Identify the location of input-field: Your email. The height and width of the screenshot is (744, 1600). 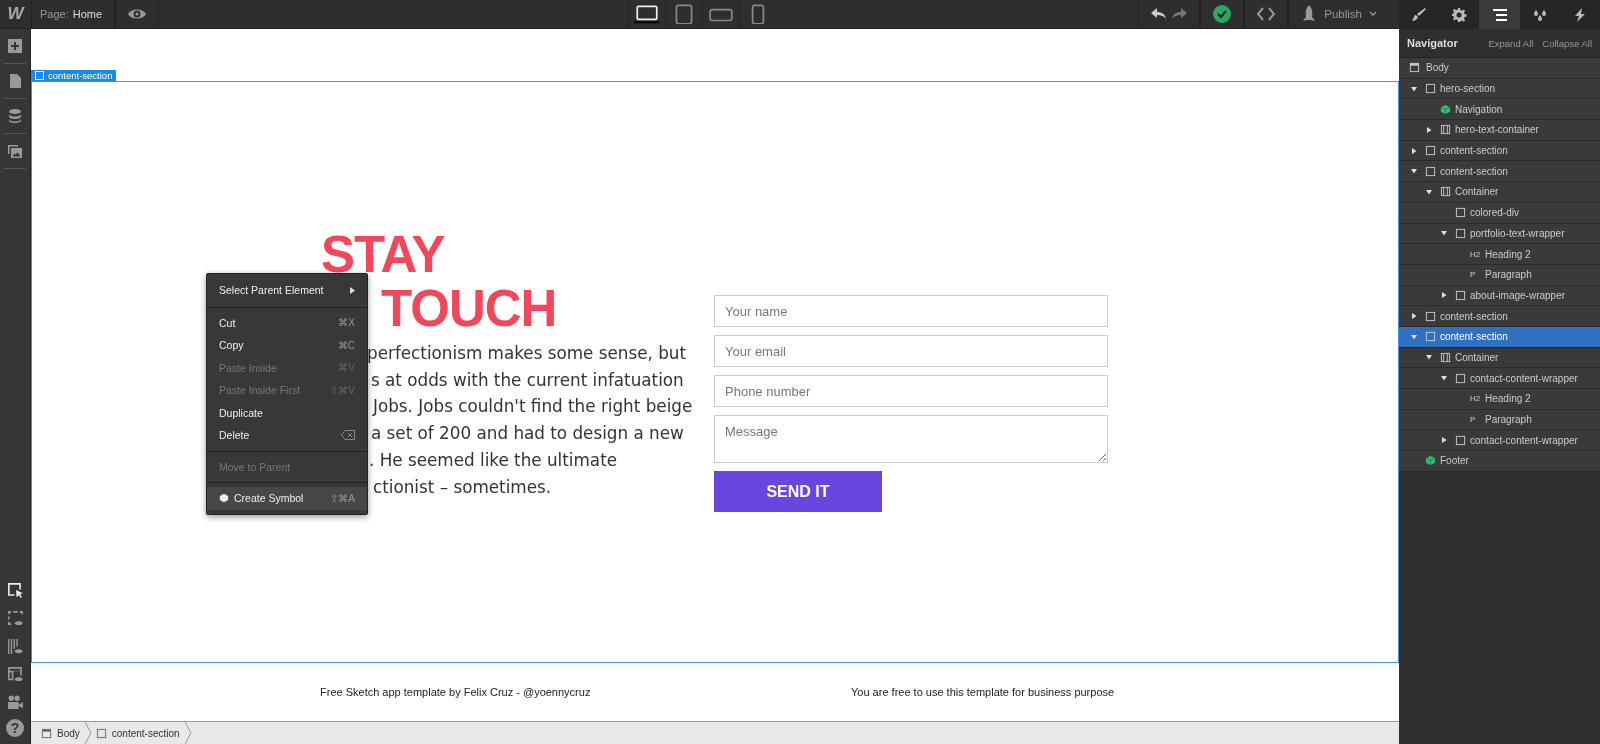
(911, 351).